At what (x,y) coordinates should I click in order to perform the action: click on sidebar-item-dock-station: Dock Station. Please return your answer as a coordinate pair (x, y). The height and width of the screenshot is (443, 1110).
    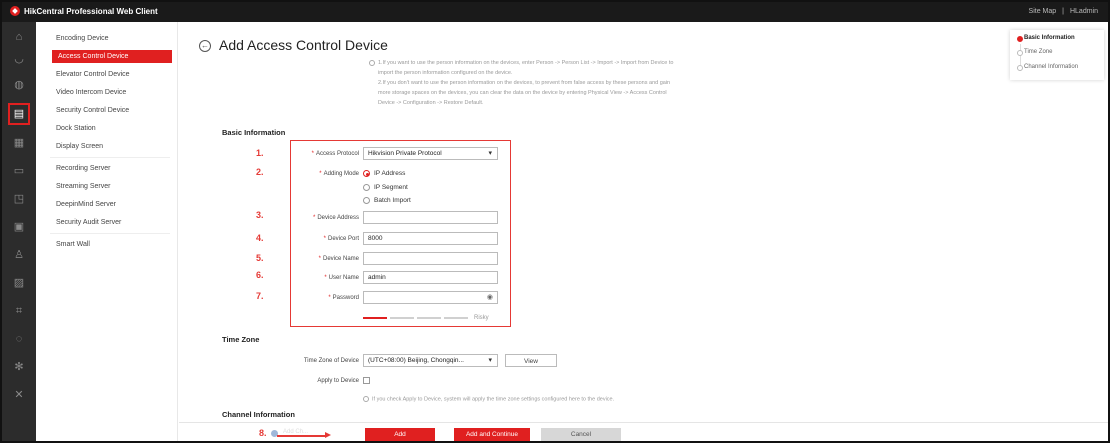
    Looking at the image, I should click on (110, 128).